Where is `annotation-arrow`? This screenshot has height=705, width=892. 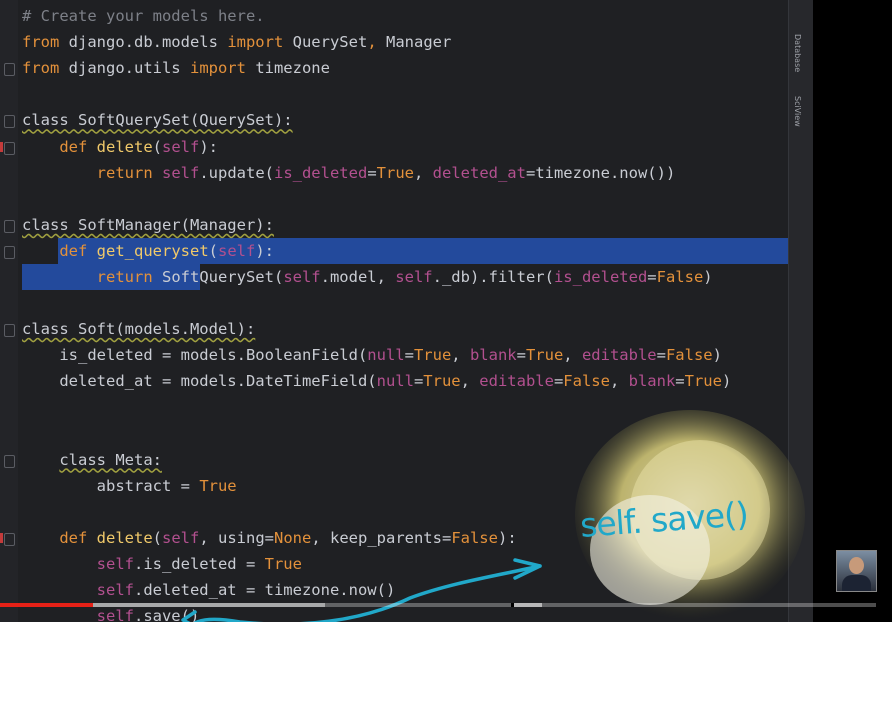
annotation-arrow is located at coordinates (361, 590).